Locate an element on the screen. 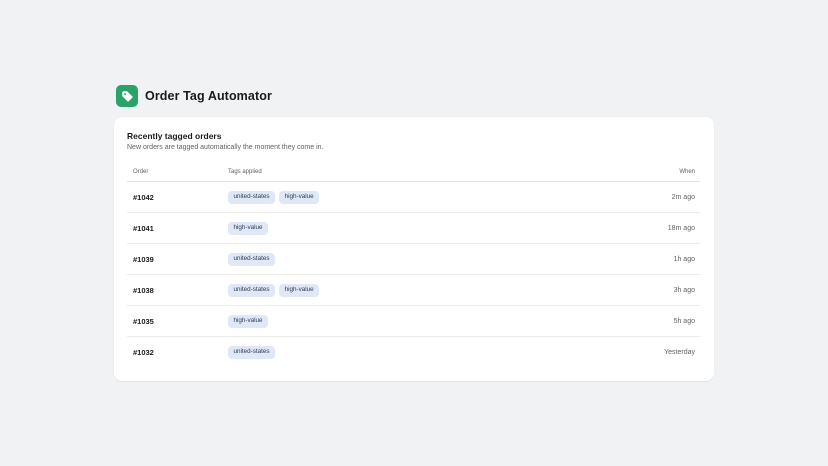  column-header-tags: Tags applied is located at coordinates (245, 172).